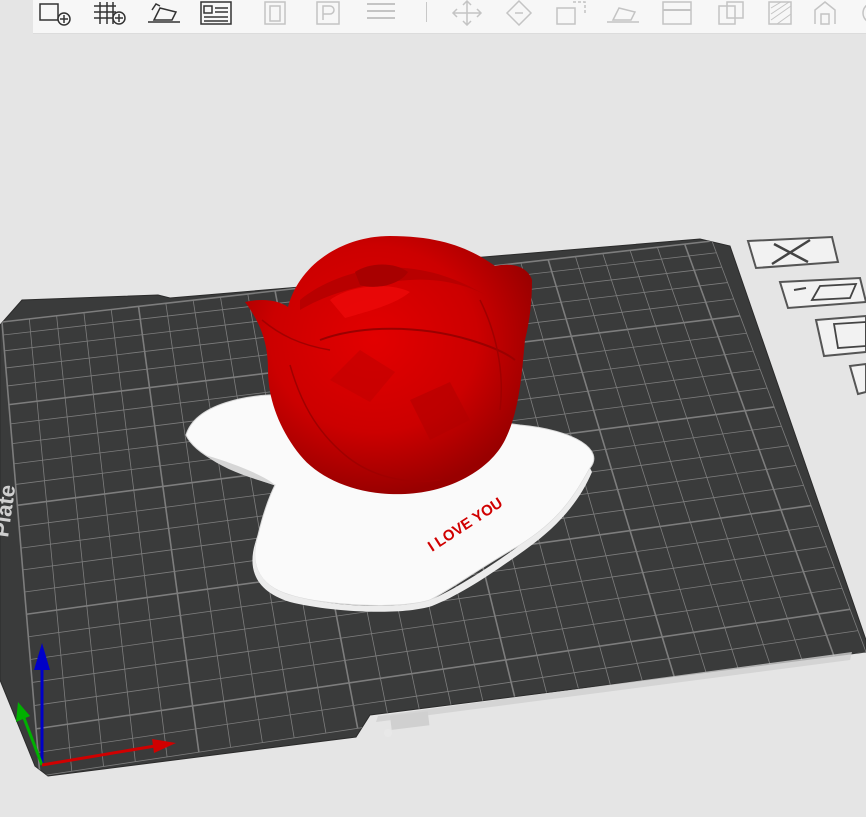  What do you see at coordinates (793, 252) in the screenshot?
I see `delete-plate-button` at bounding box center [793, 252].